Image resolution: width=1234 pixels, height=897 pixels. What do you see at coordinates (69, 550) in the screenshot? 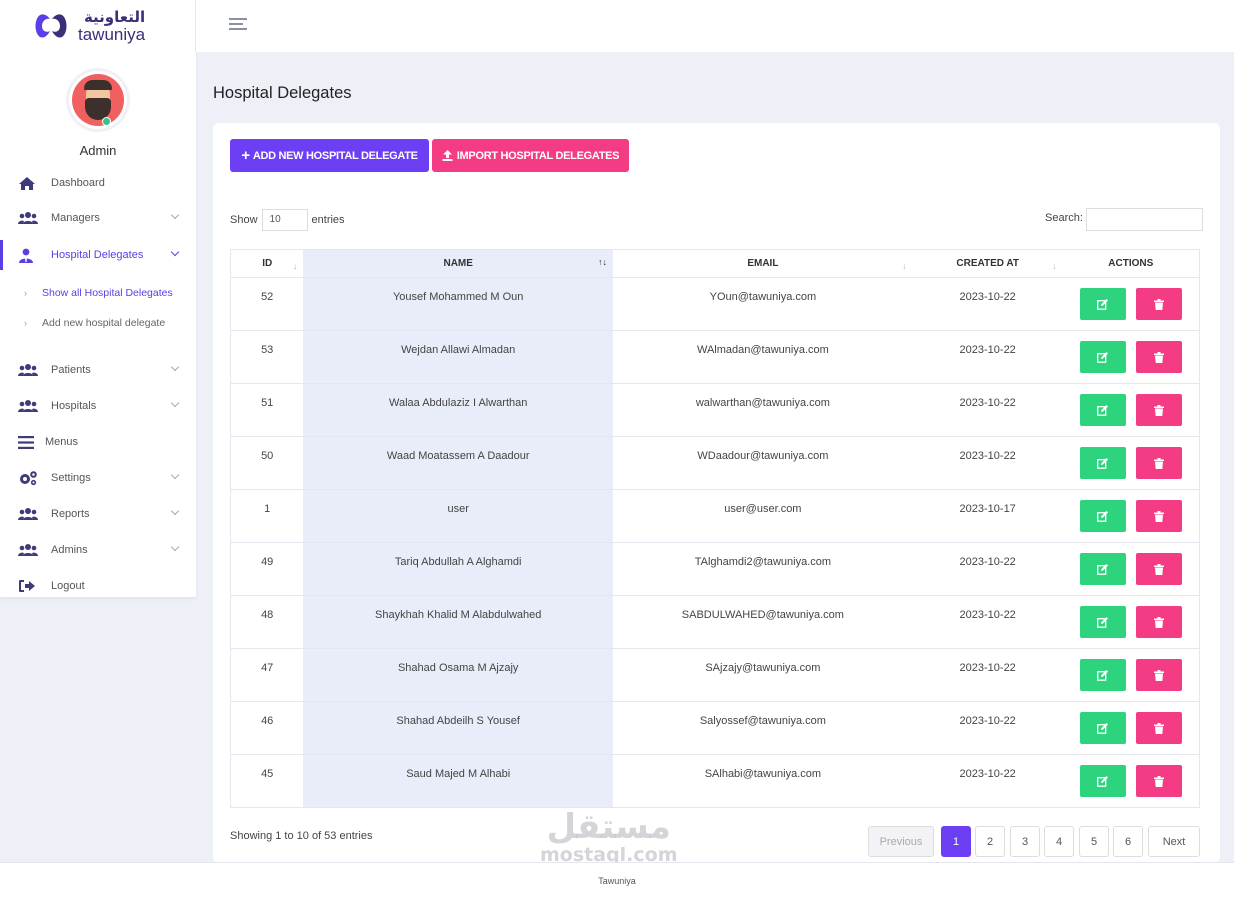
I see `sidebar-item-label: Admins` at bounding box center [69, 550].